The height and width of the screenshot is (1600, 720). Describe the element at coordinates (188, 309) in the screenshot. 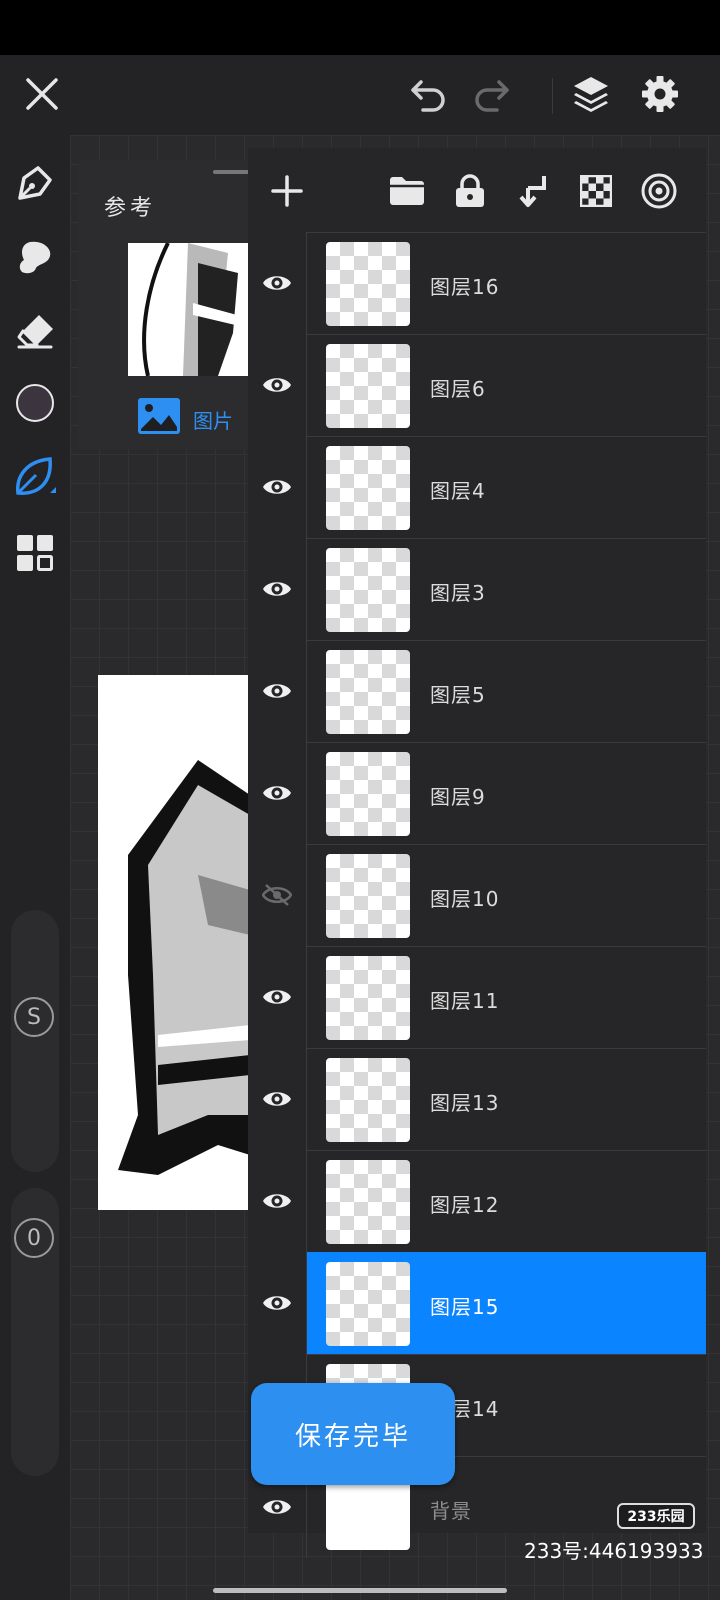

I see `reference-image` at that location.